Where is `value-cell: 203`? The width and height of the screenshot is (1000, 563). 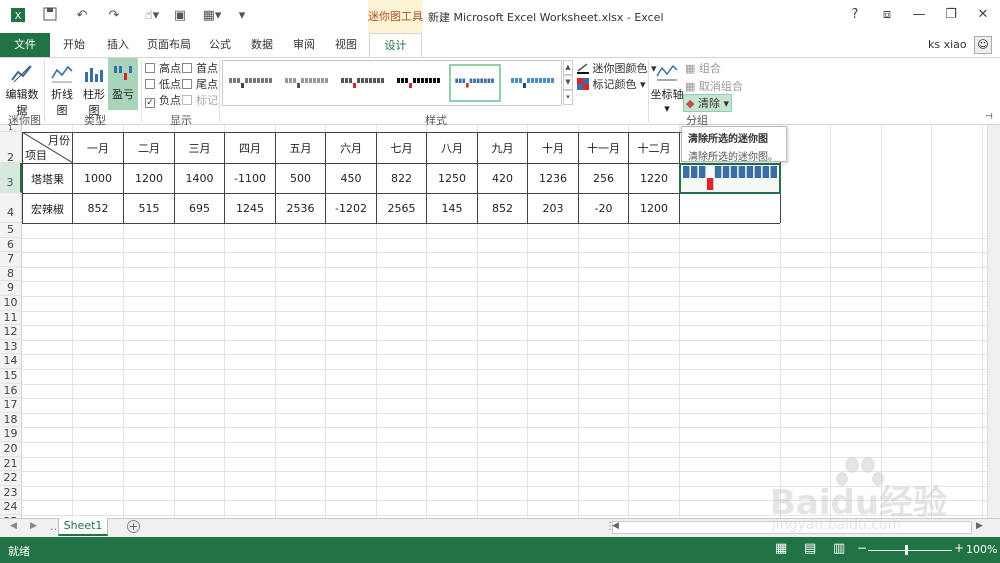
value-cell: 203 is located at coordinates (553, 208).